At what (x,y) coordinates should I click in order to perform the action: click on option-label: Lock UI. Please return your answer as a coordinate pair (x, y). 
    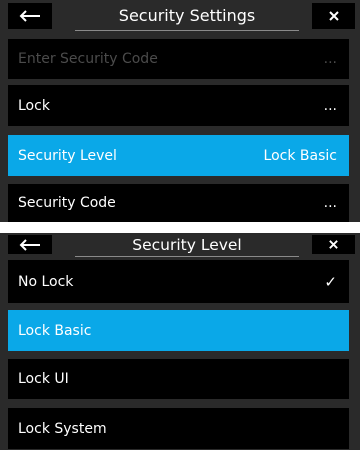
    Looking at the image, I should click on (43, 379).